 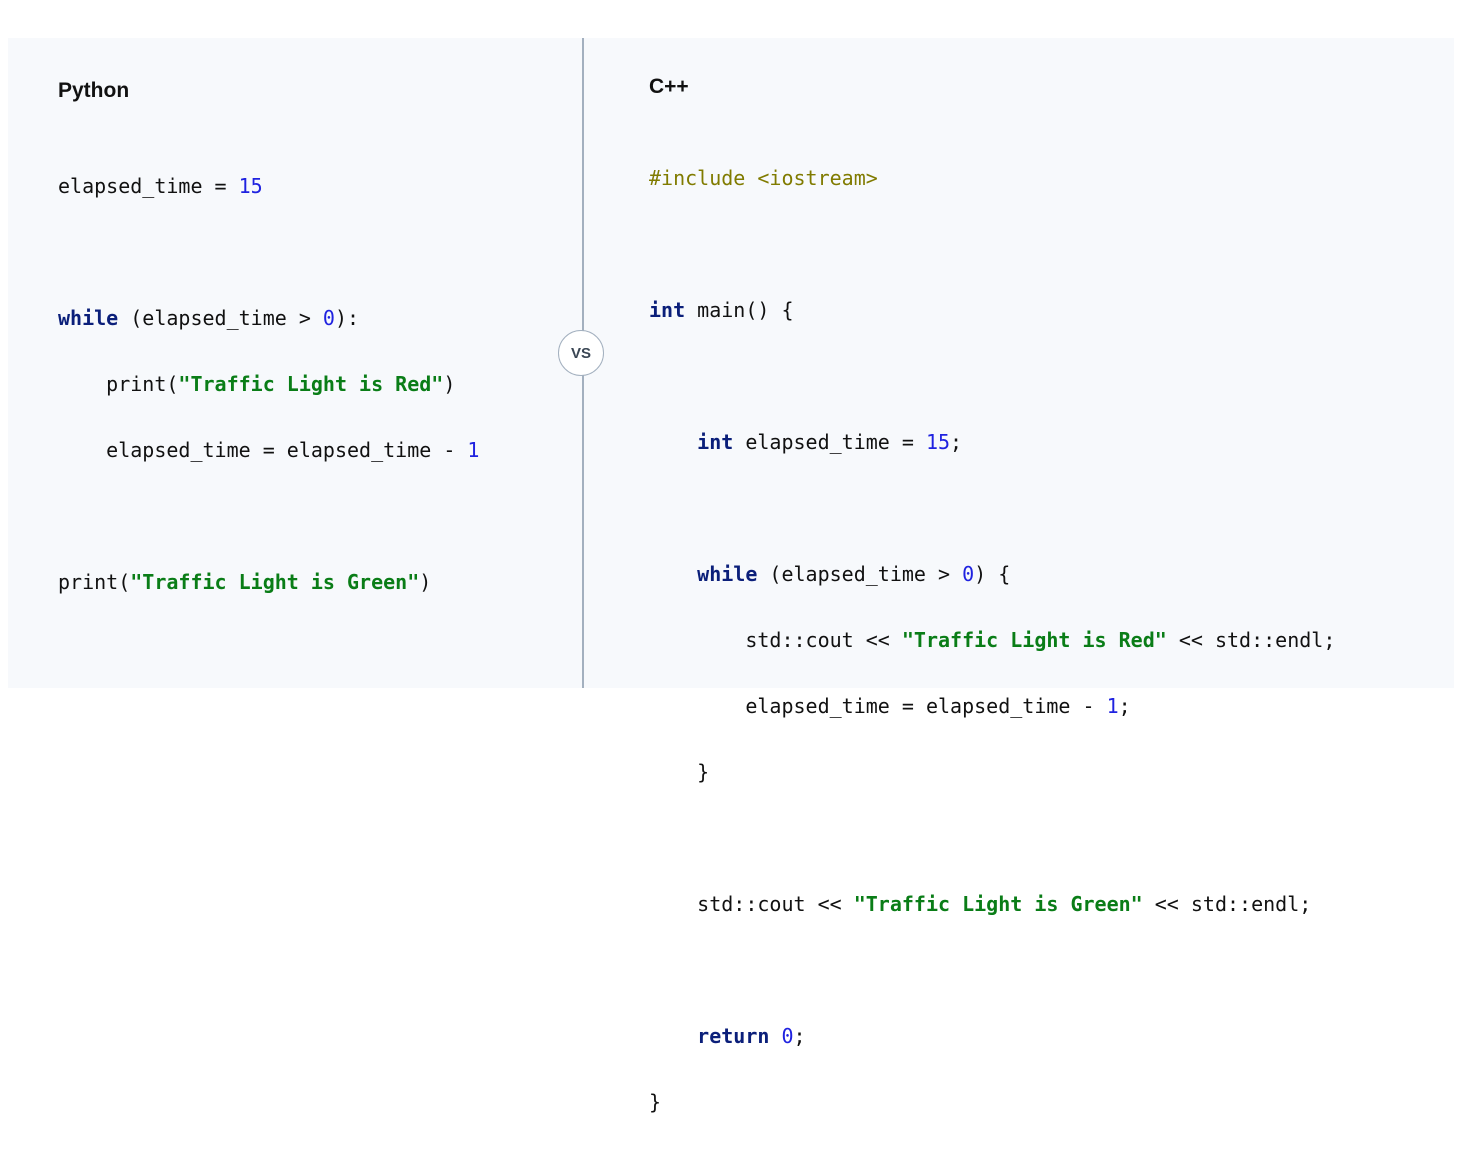 I want to click on python-line-decrement: elapsed_time = elapsed_time - 1, so click(x=293, y=450).